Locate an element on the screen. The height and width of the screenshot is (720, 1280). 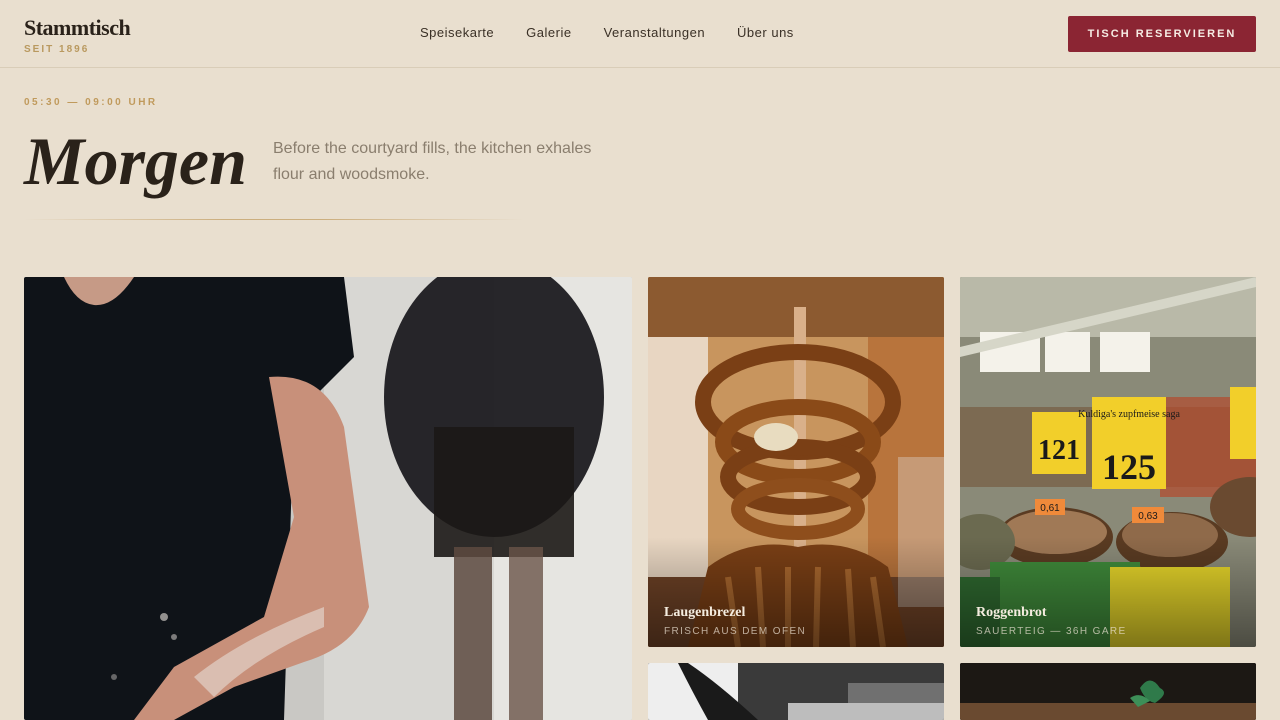
gallery-photo-table is located at coordinates (1108, 691).